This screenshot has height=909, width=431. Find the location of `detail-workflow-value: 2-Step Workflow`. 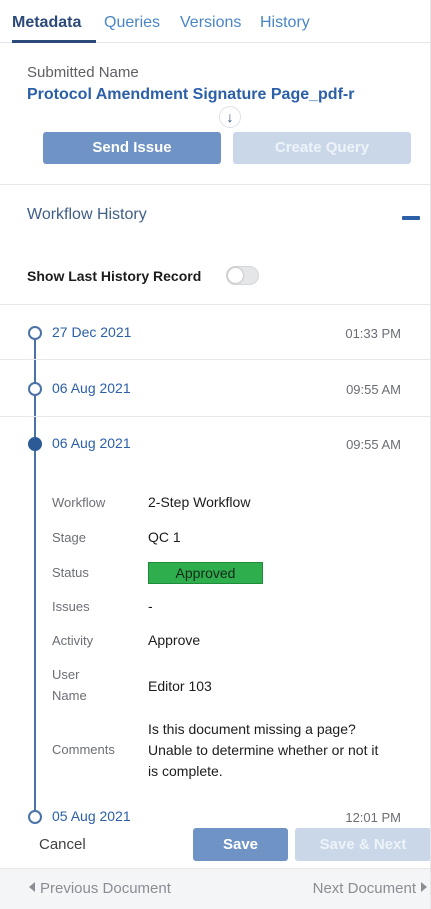

detail-workflow-value: 2-Step Workflow is located at coordinates (199, 502).